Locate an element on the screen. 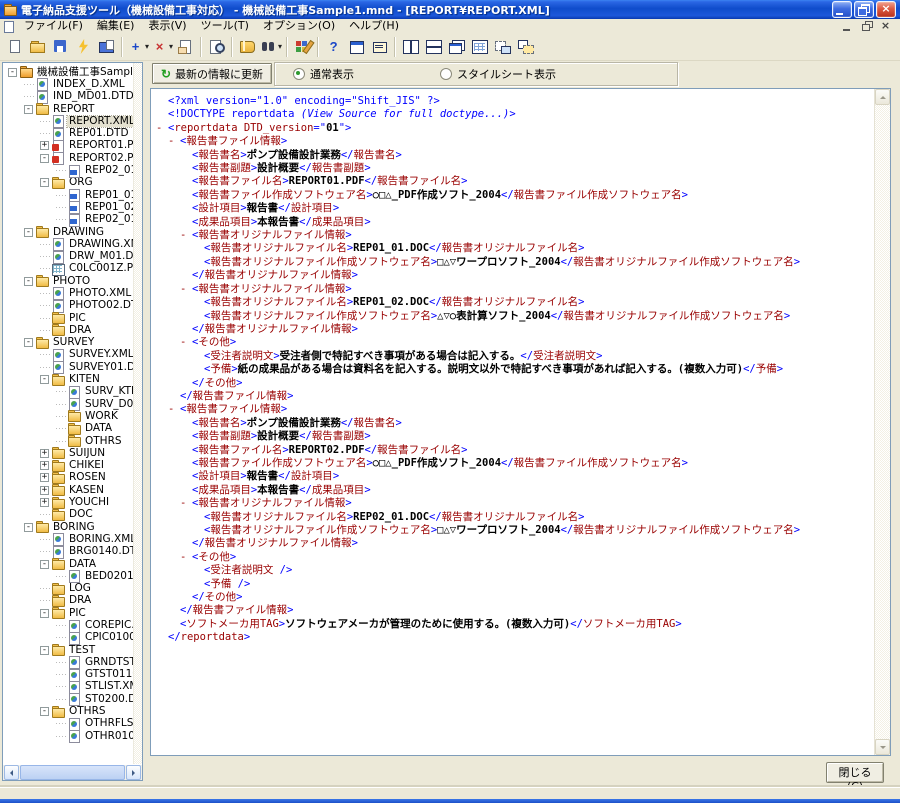 This screenshot has width=900, height=803. sync-window-button is located at coordinates (502, 47).